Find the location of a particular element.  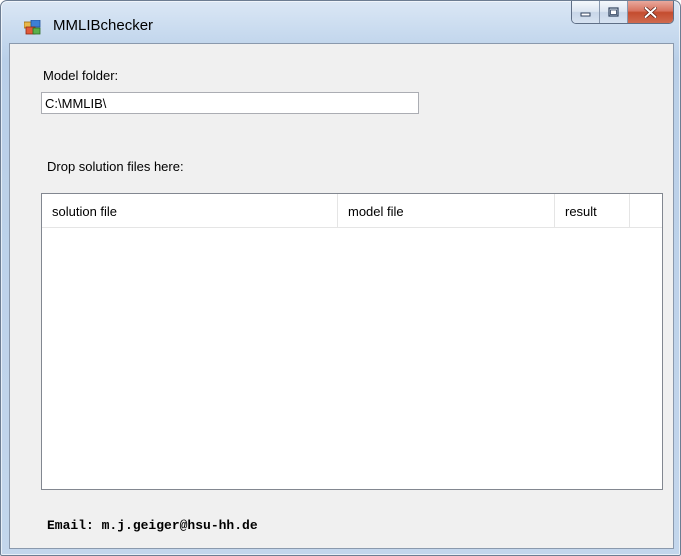

maximize-icon is located at coordinates (613, 12).